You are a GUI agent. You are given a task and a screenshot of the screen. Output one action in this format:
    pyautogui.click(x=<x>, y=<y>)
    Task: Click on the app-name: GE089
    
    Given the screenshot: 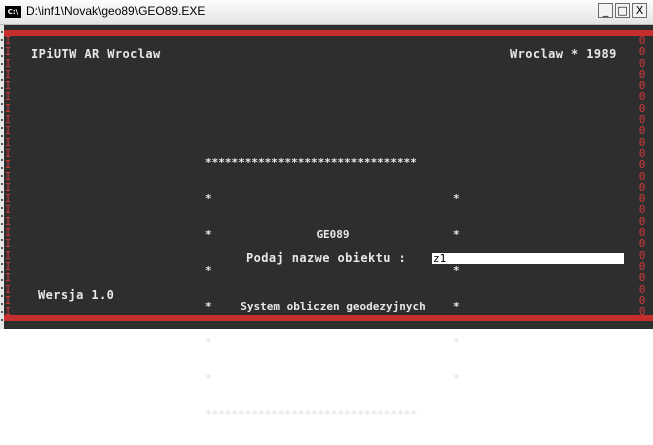 What is the action you would take?
    pyautogui.click(x=333, y=235)
    